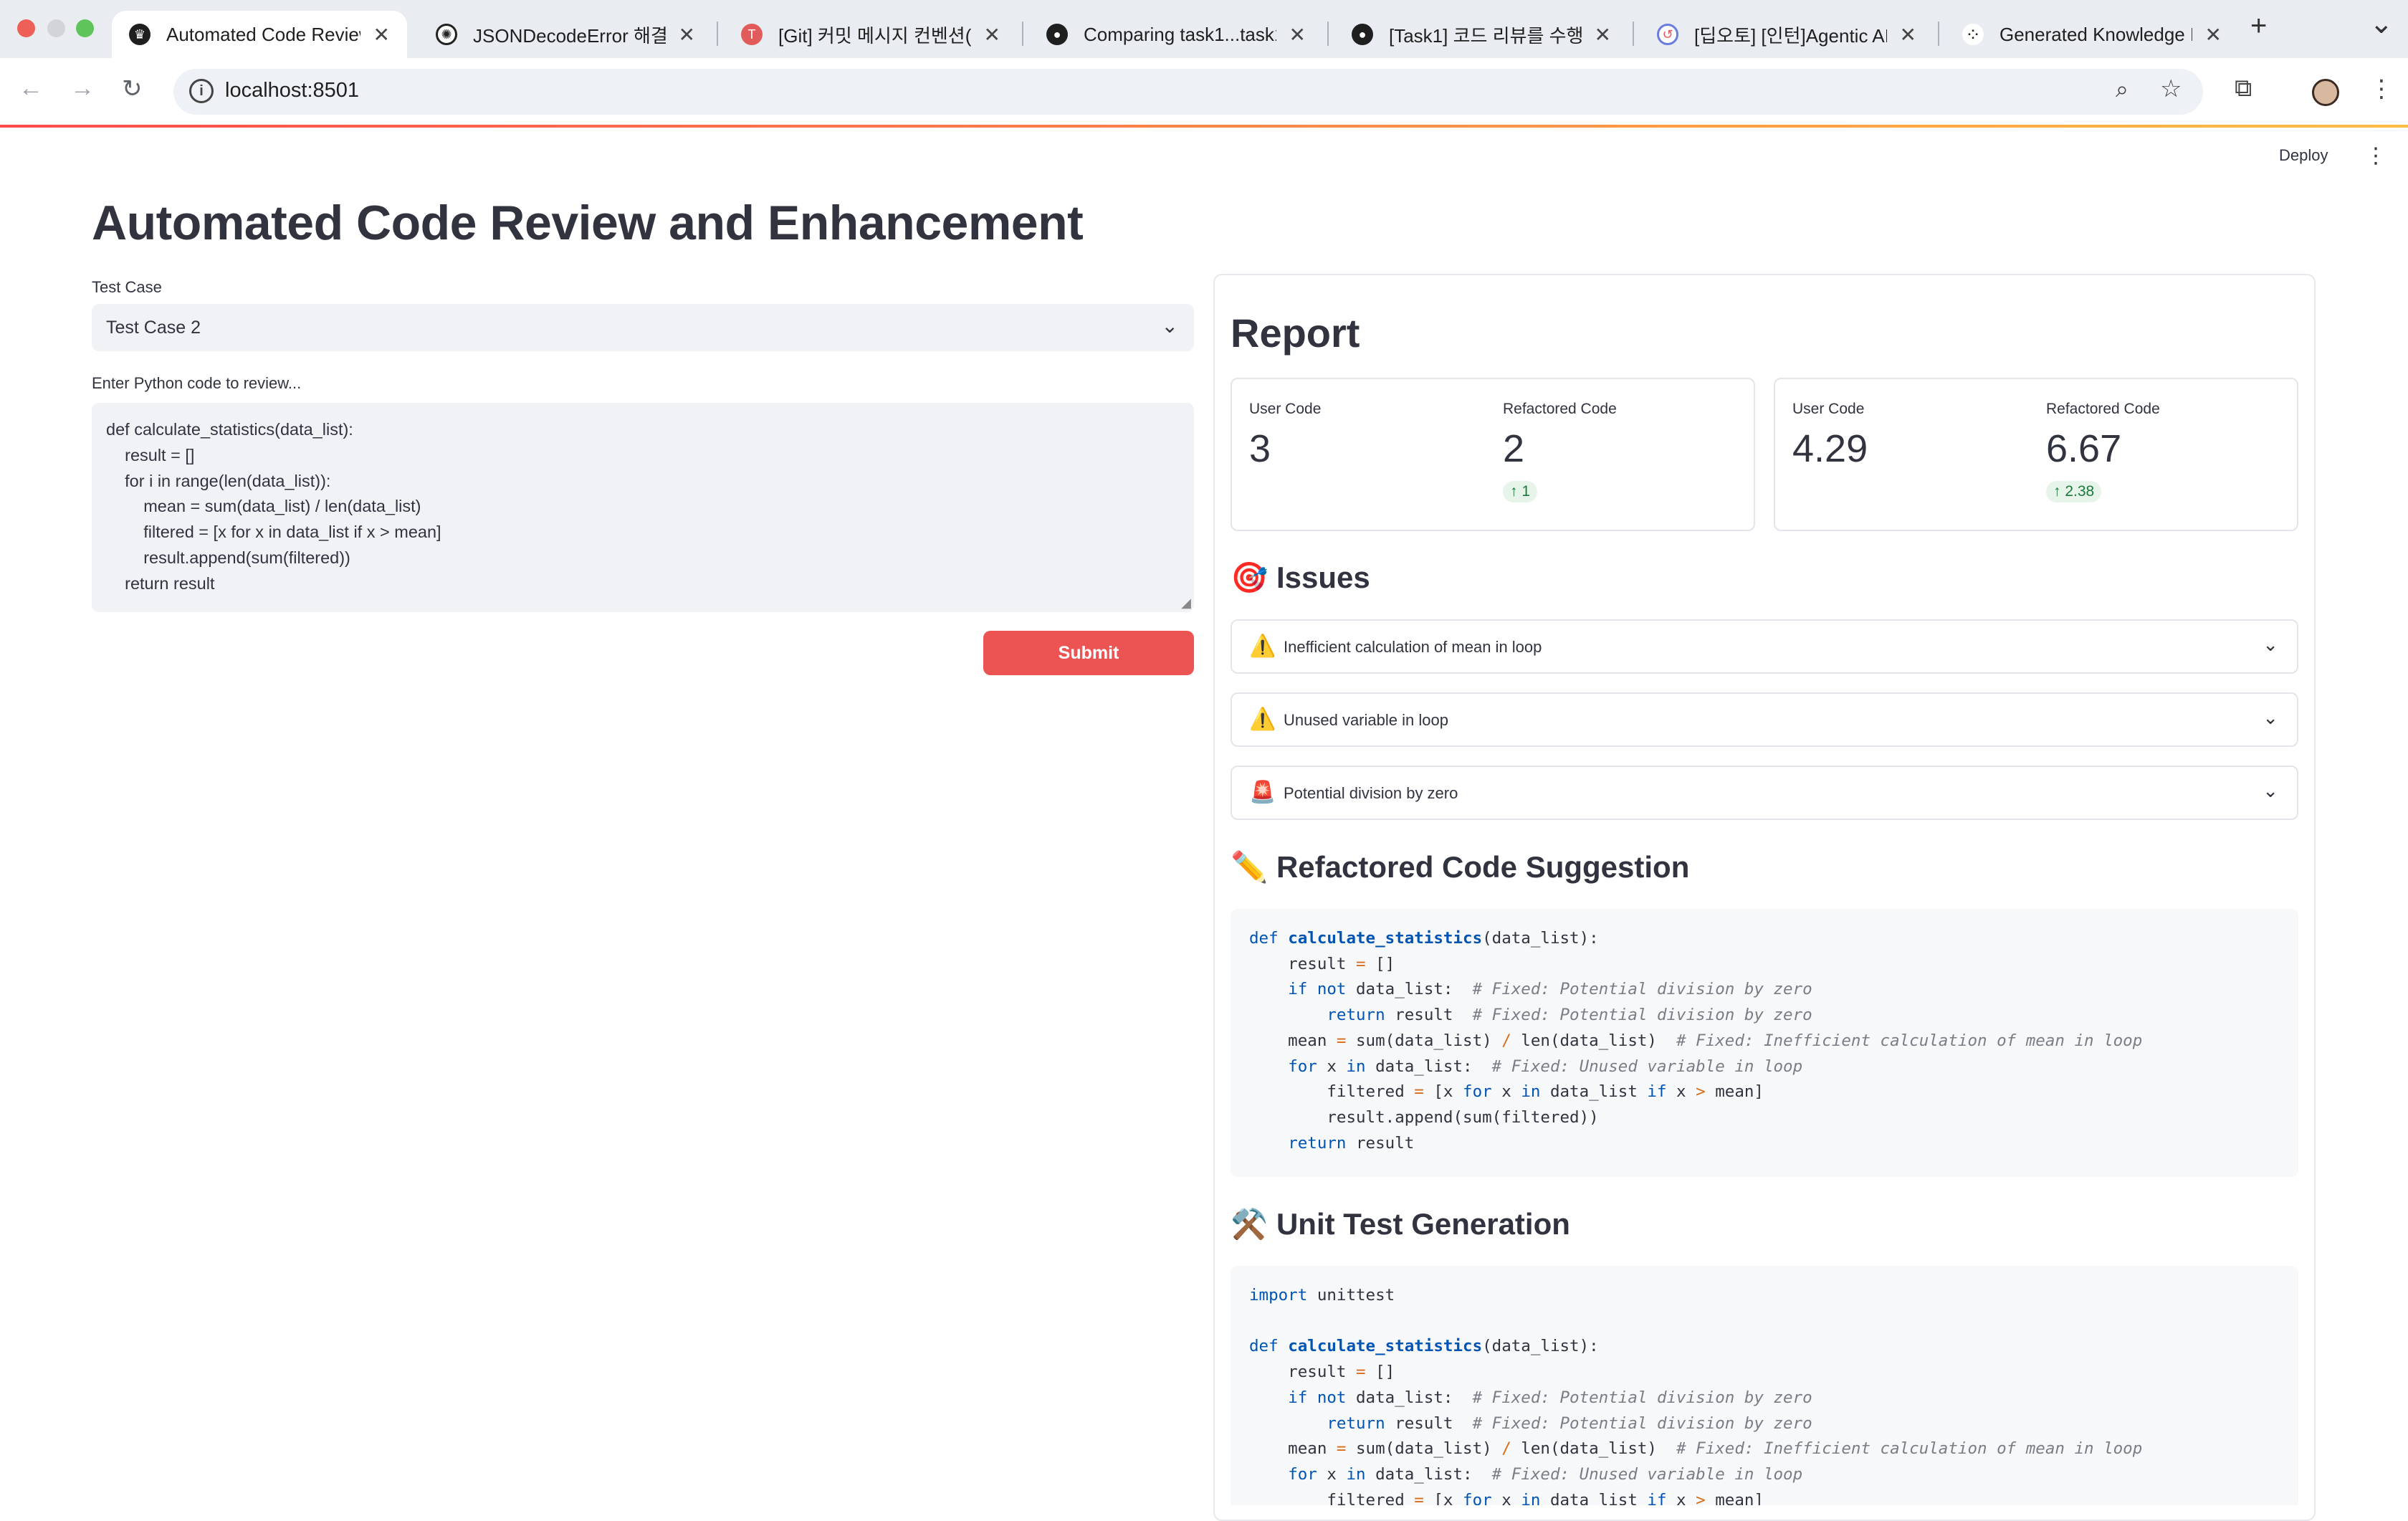 This screenshot has width=2408, height=1521. Describe the element at coordinates (1830, 448) in the screenshot. I see `metric-value: 4.29` at that location.